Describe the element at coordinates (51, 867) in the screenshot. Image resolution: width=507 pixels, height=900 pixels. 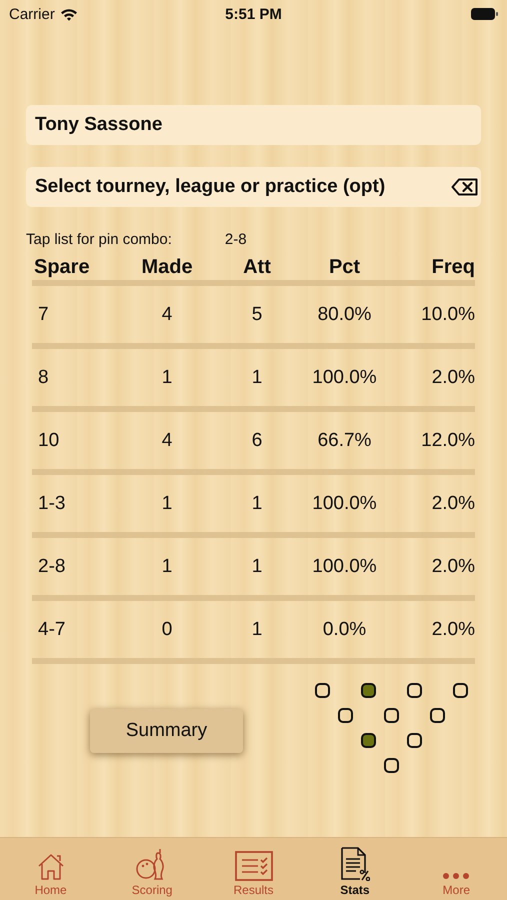
I see `house-icon` at that location.